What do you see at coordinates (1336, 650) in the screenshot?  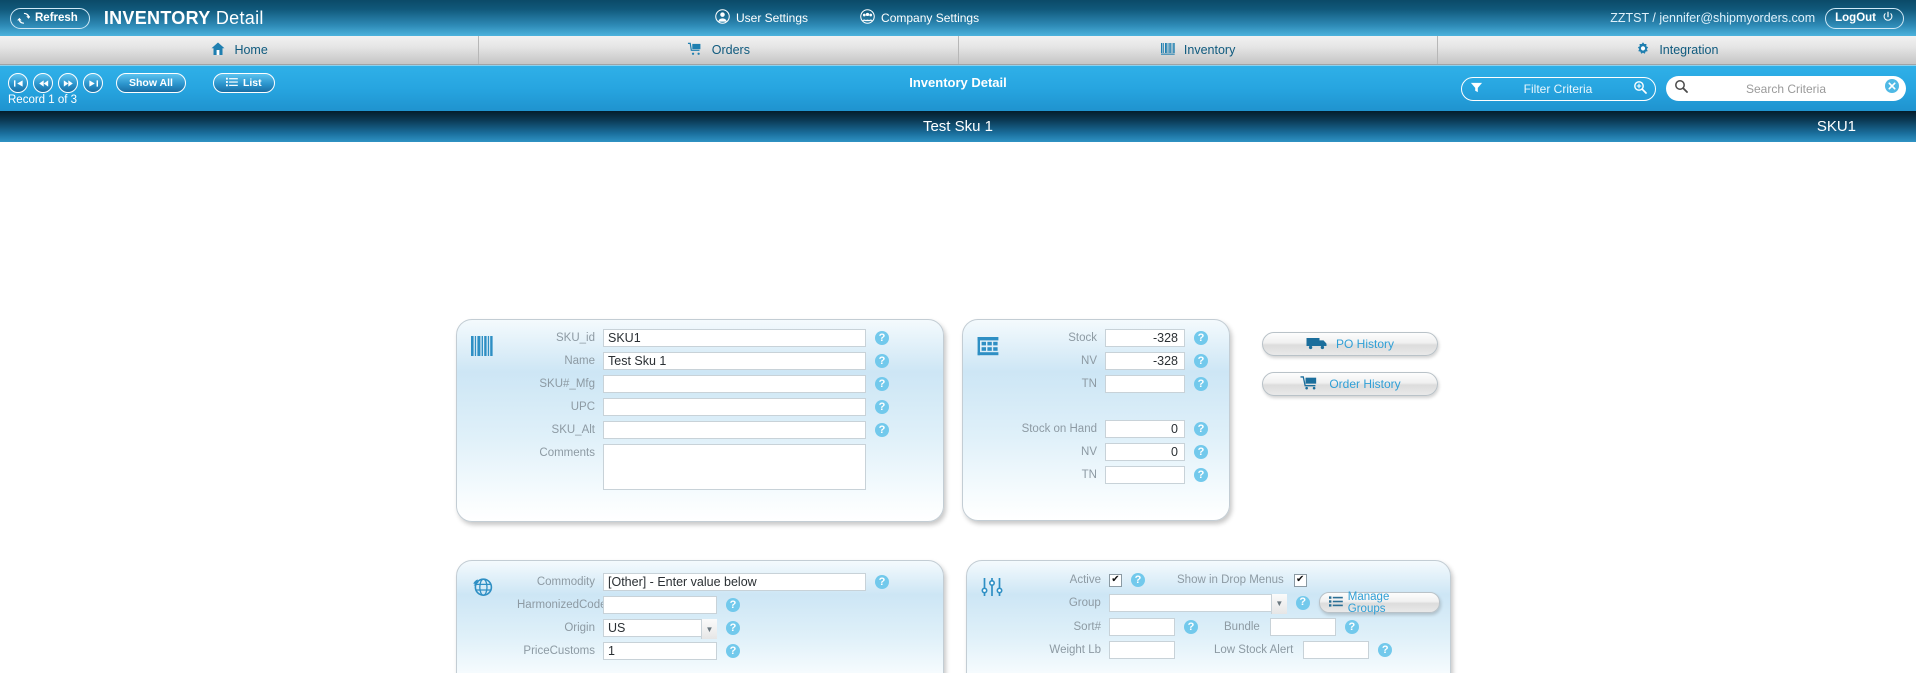 I see `input-low-stock-alert` at bounding box center [1336, 650].